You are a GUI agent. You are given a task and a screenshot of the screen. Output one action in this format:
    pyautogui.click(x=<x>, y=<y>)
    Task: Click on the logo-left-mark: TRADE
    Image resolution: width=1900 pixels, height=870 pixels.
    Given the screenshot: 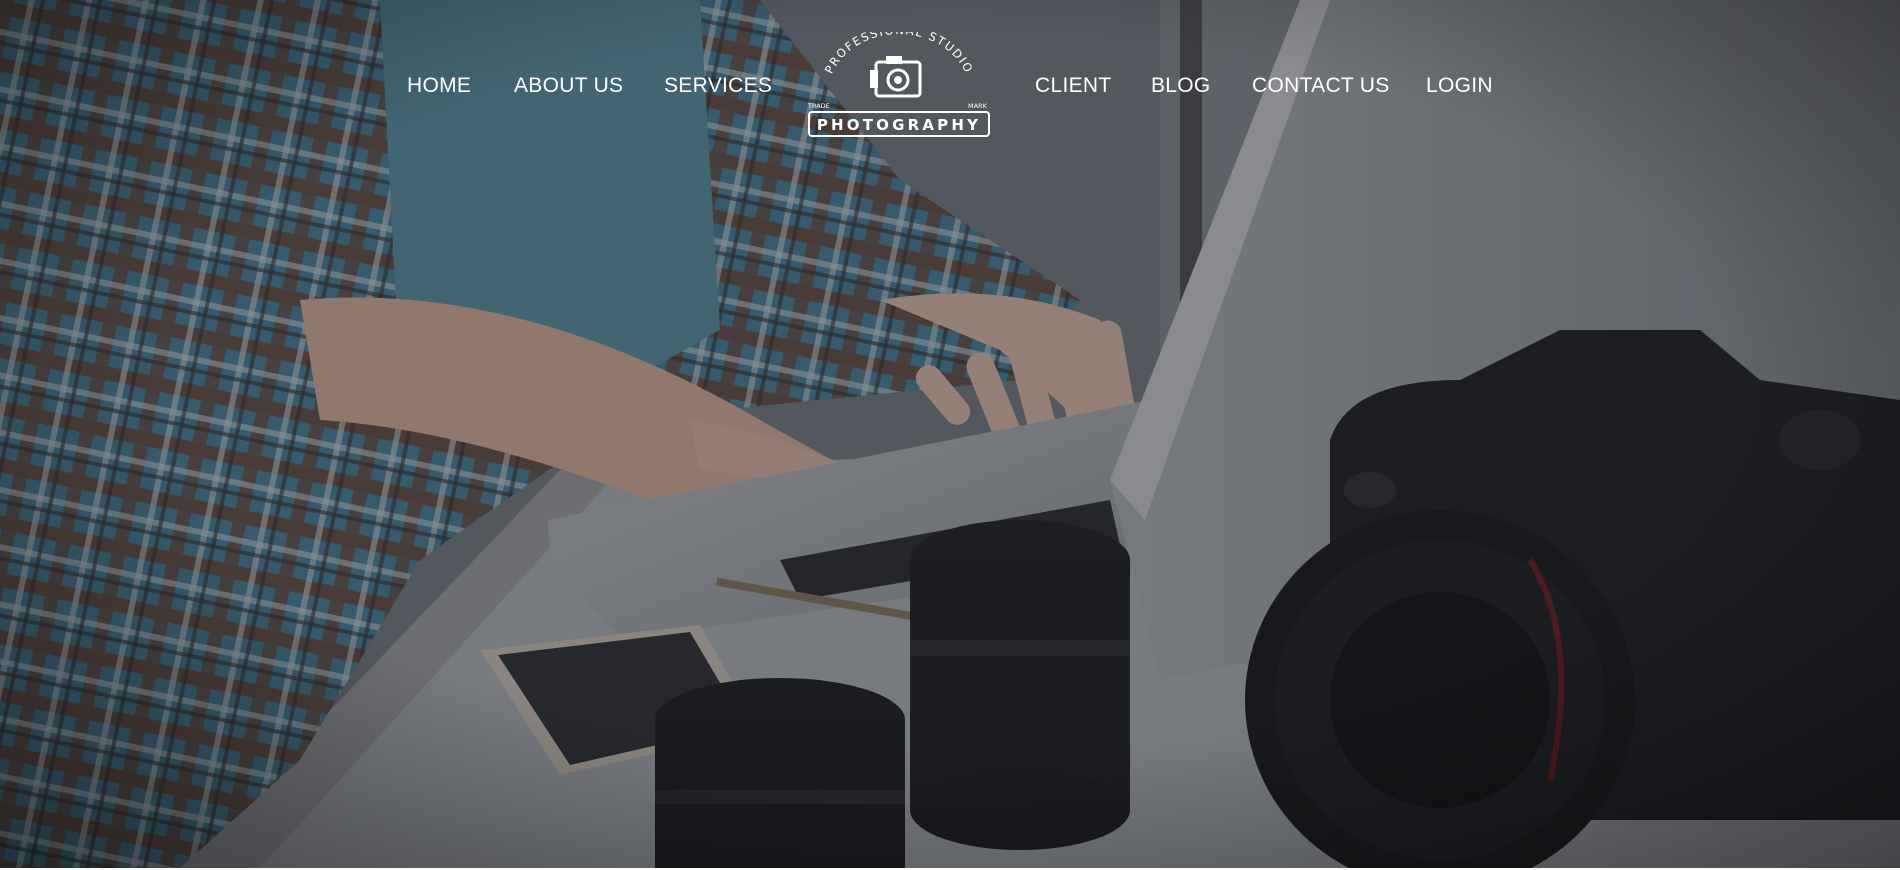 What is the action you would take?
    pyautogui.click(x=818, y=106)
    